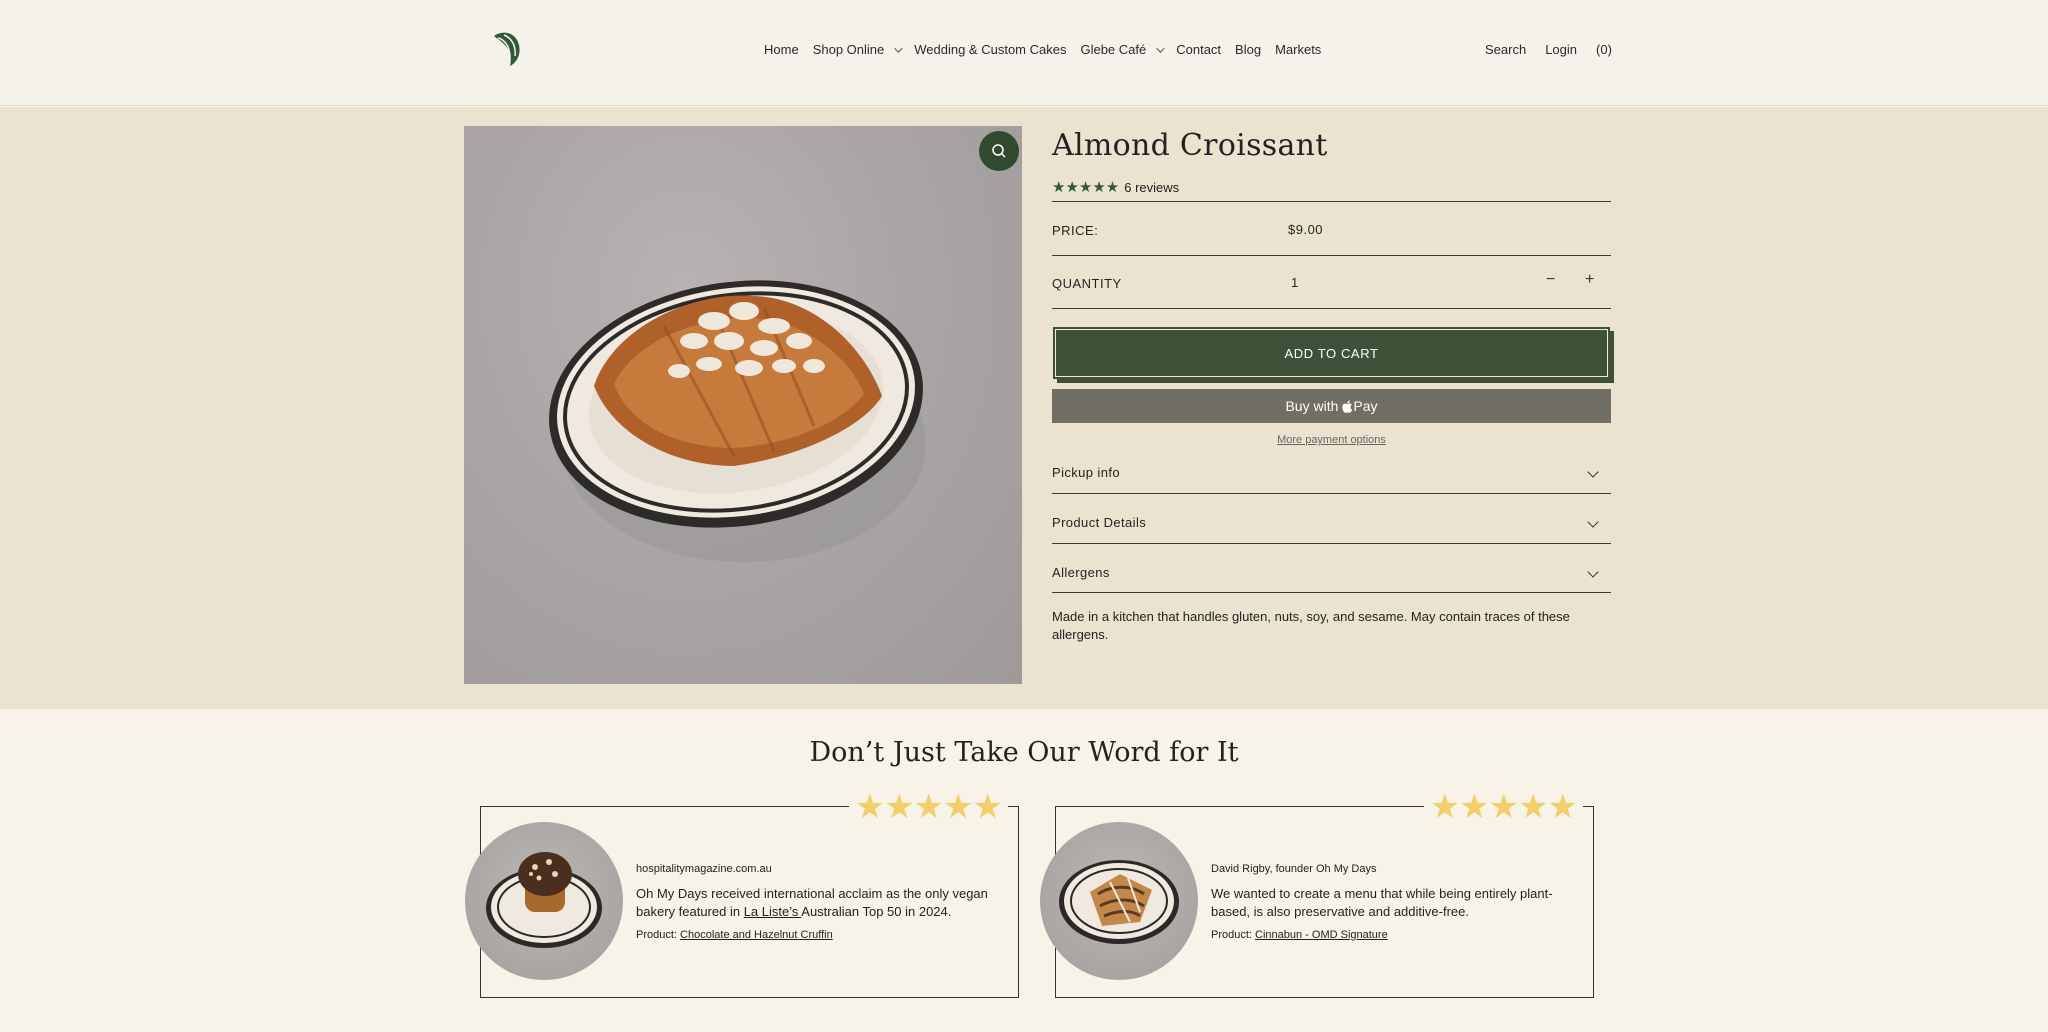  I want to click on zoom-button, so click(999, 151).